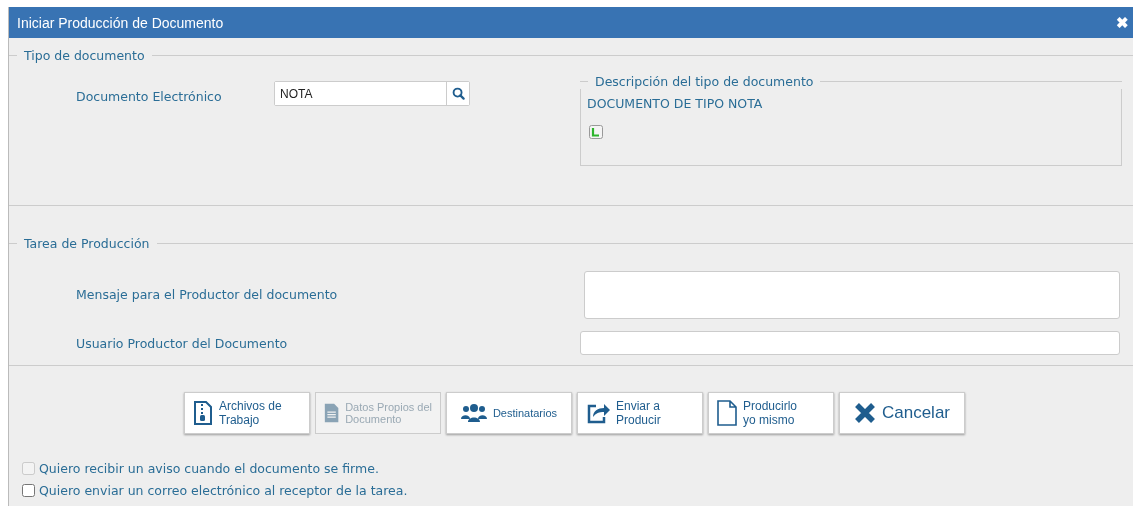  What do you see at coordinates (509, 413) in the screenshot?
I see `action-button: Destinatarios` at bounding box center [509, 413].